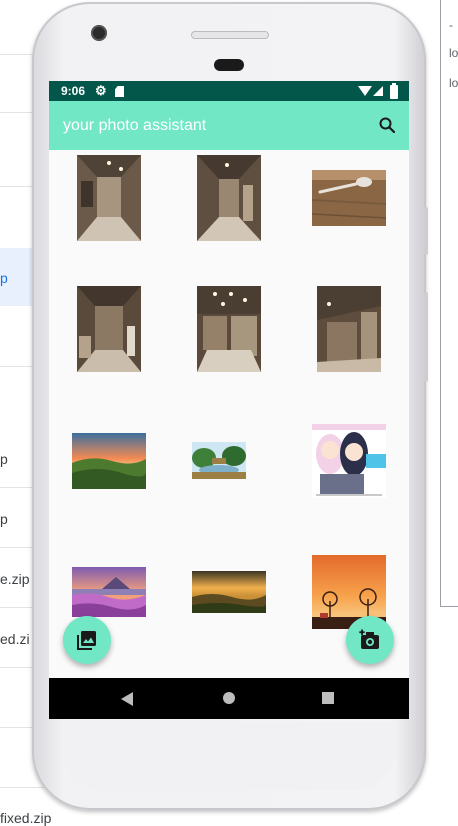 The width and height of the screenshot is (458, 826). Describe the element at coordinates (219, 460) in the screenshot. I see `photo-garden-pond` at that location.